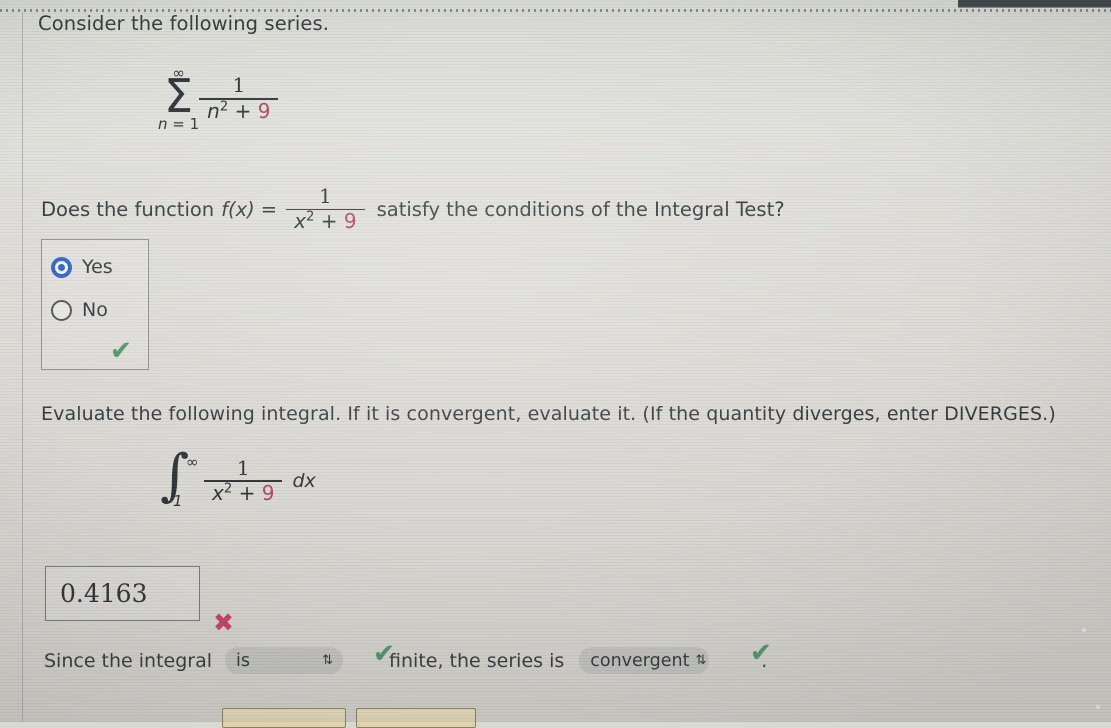  Describe the element at coordinates (121, 351) in the screenshot. I see `correct-check-icon-radio: ✔` at that location.